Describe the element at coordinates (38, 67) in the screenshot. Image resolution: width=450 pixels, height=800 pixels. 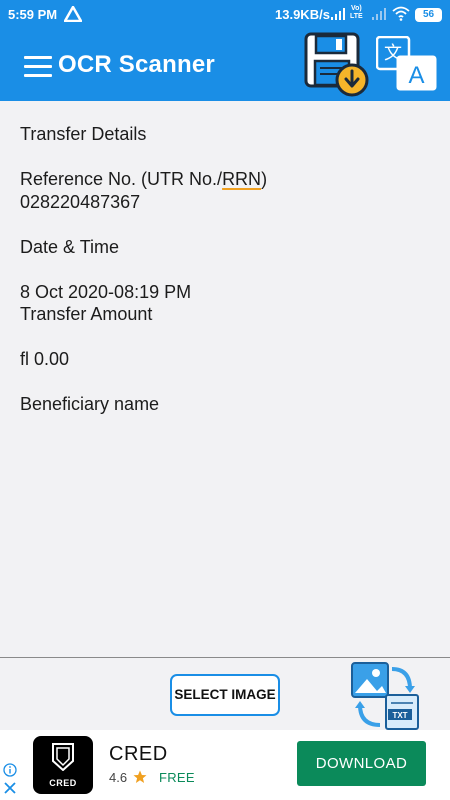
I see `menu-icon` at that location.